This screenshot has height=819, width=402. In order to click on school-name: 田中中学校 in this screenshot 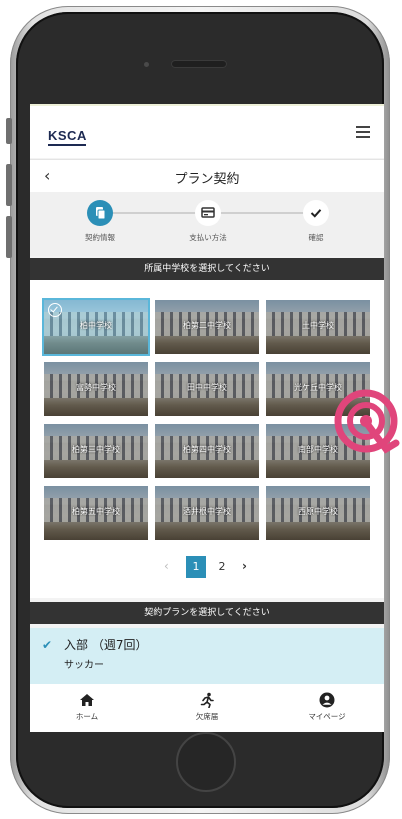, I will do `click(207, 387)`.